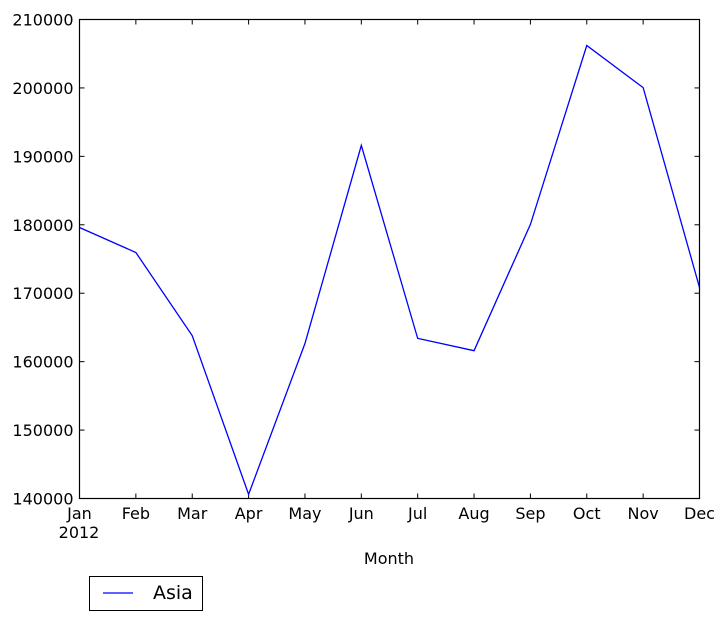 The width and height of the screenshot is (724, 621). What do you see at coordinates (42, 20) in the screenshot?
I see `y-tick-label: 210000` at bounding box center [42, 20].